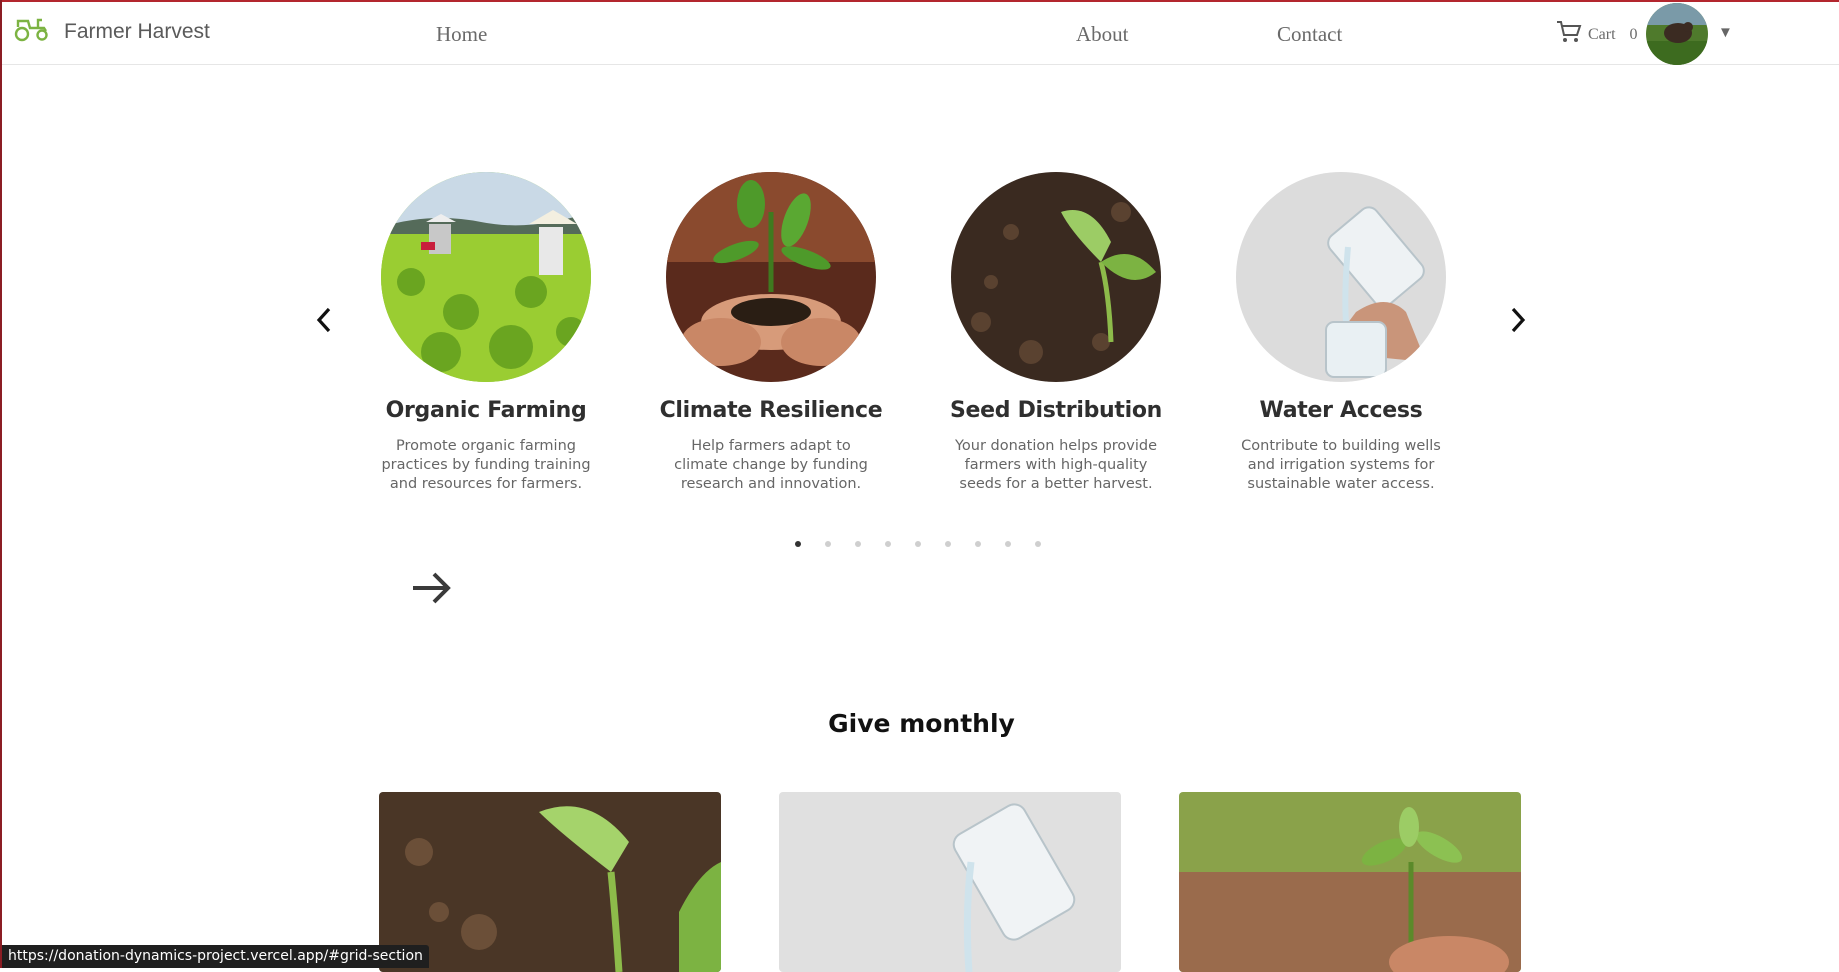 This screenshot has width=1839, height=972. Describe the element at coordinates (771, 410) in the screenshot. I see `card-title: Climate Resilience` at that location.